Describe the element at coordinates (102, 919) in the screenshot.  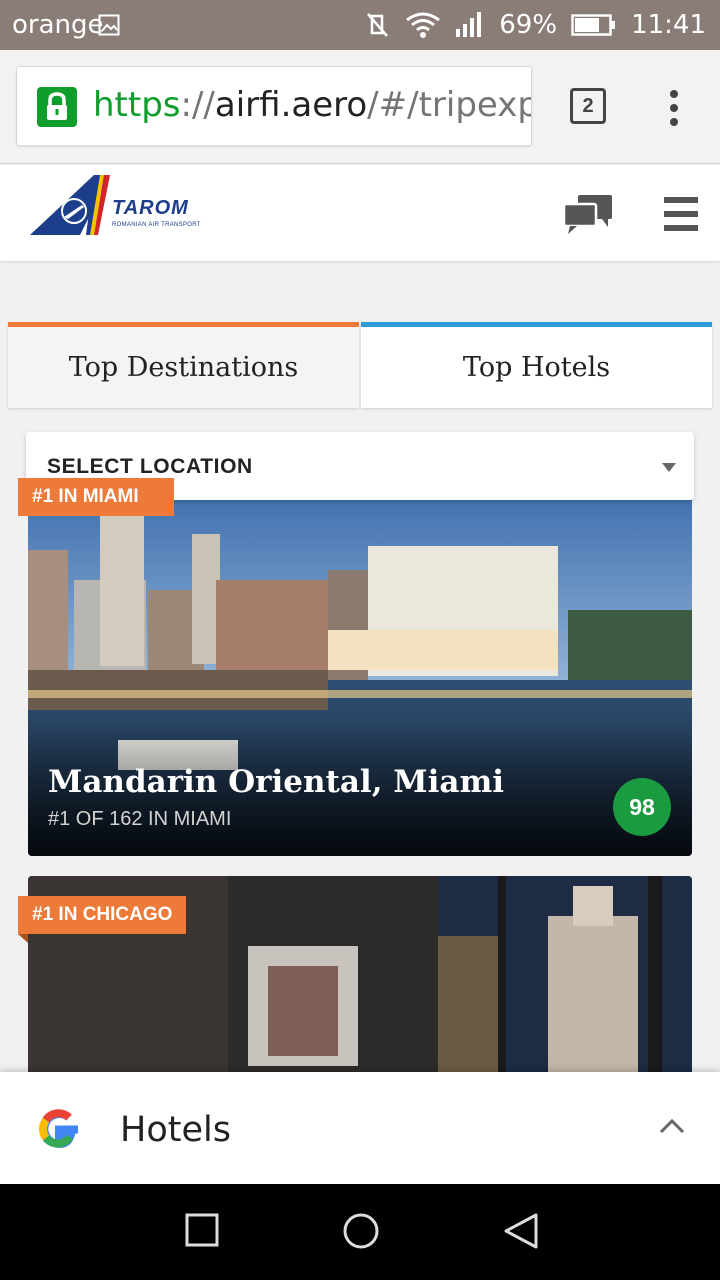
I see `rank-ribbon: #1 IN CHICAGO` at that location.